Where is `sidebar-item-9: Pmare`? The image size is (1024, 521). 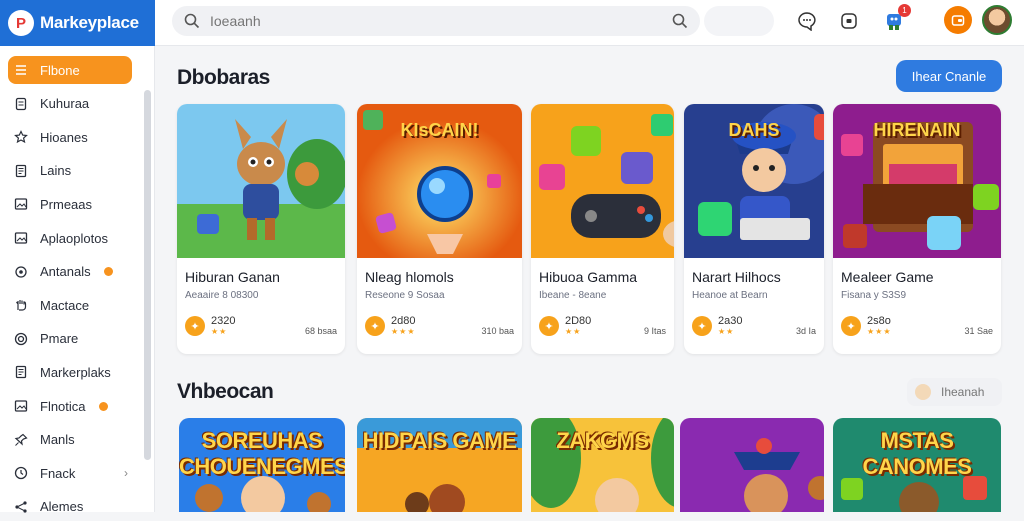
sidebar-item-9: Pmare is located at coordinates (70, 339).